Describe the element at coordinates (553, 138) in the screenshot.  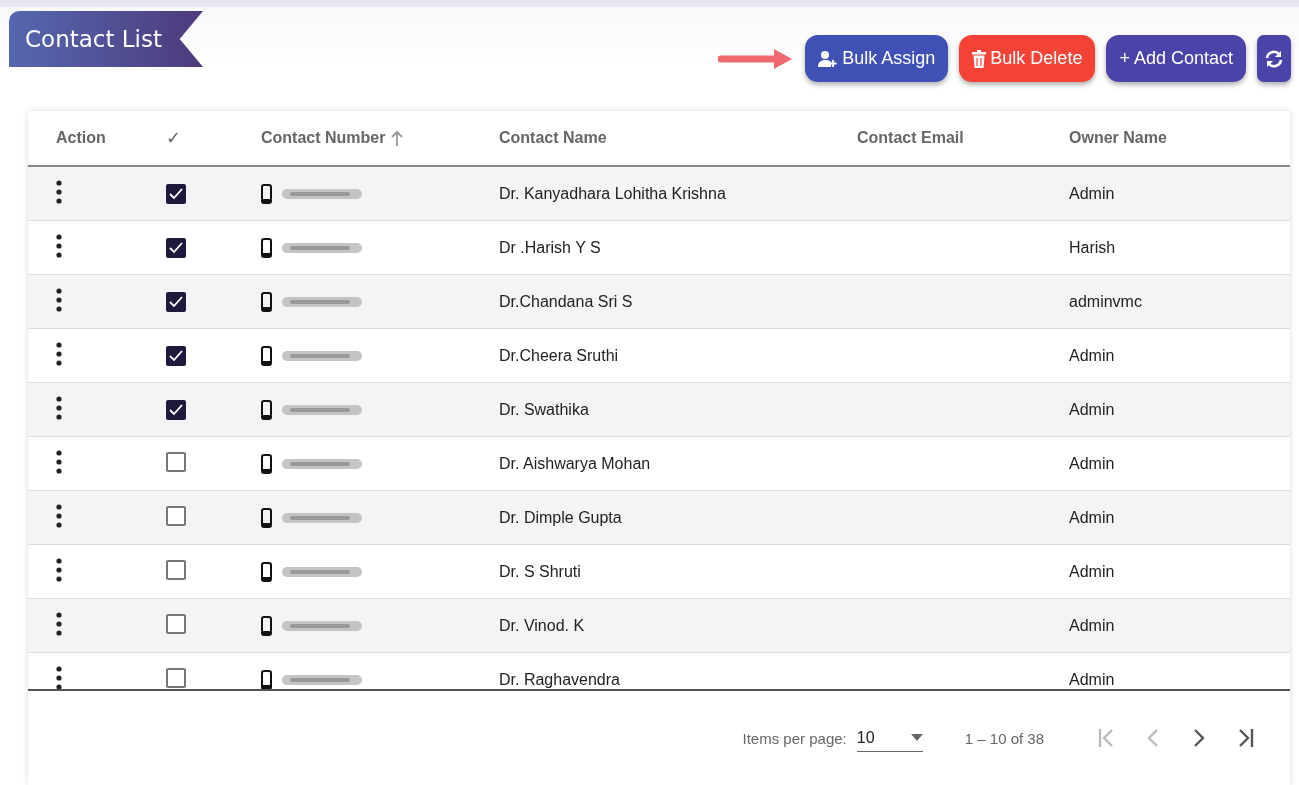
I see `column-header: Contact Name` at that location.